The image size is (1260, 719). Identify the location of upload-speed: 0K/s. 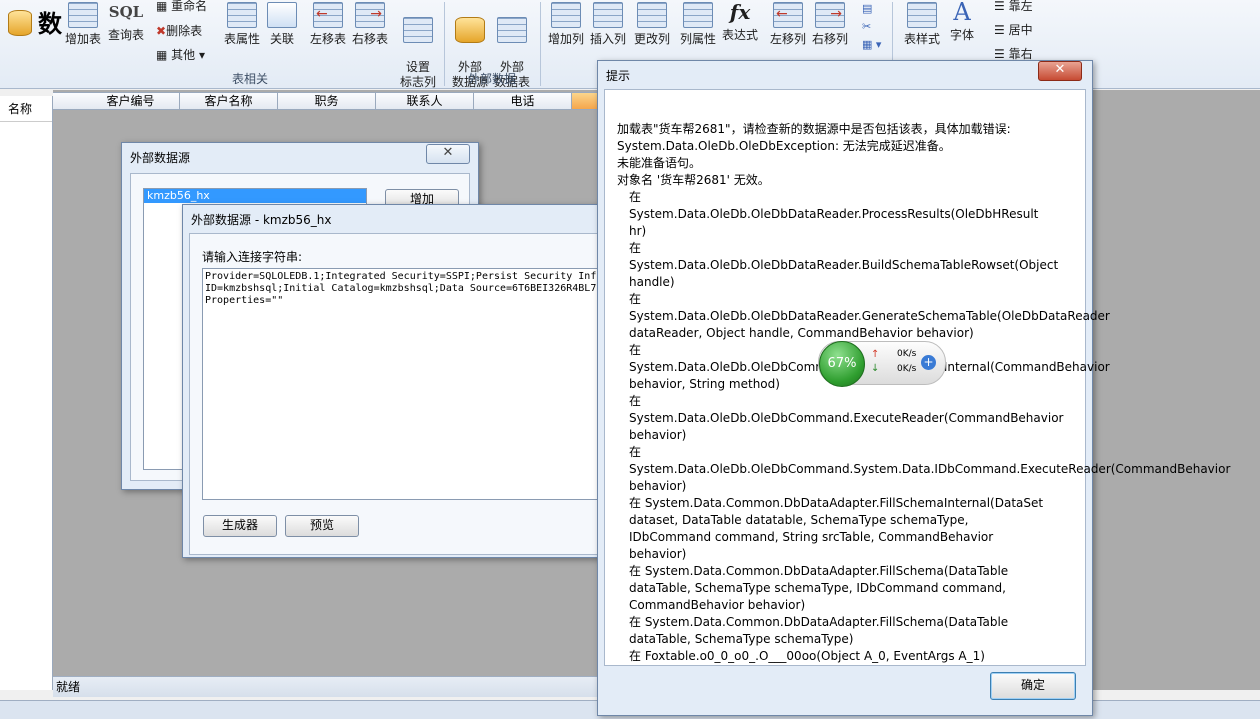
(907, 354).